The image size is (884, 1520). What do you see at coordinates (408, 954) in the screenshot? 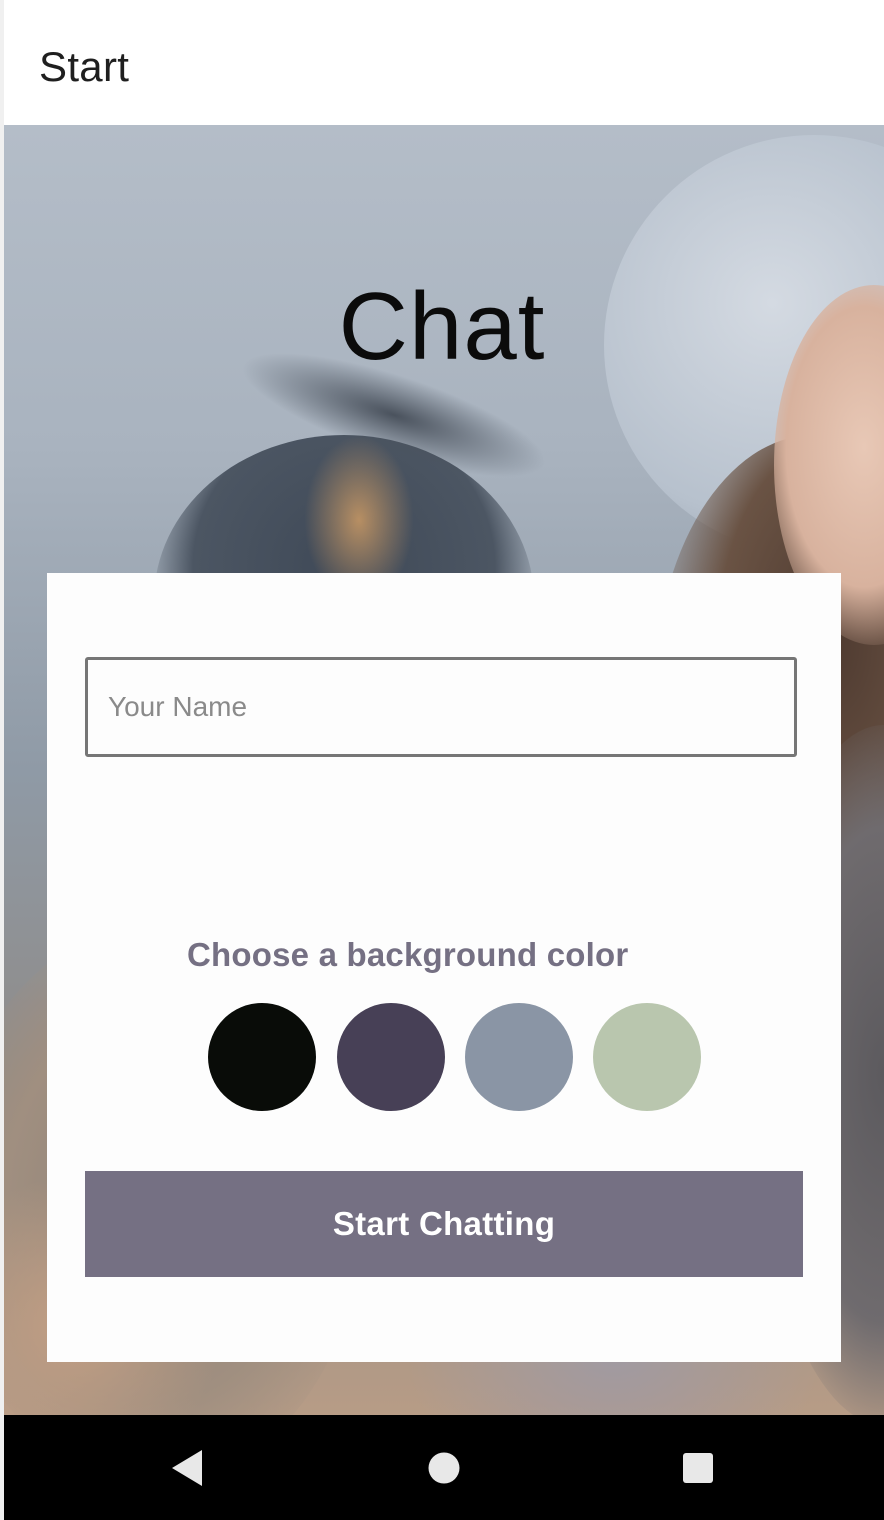
I see `color-picker-label: Choose a background color` at bounding box center [408, 954].